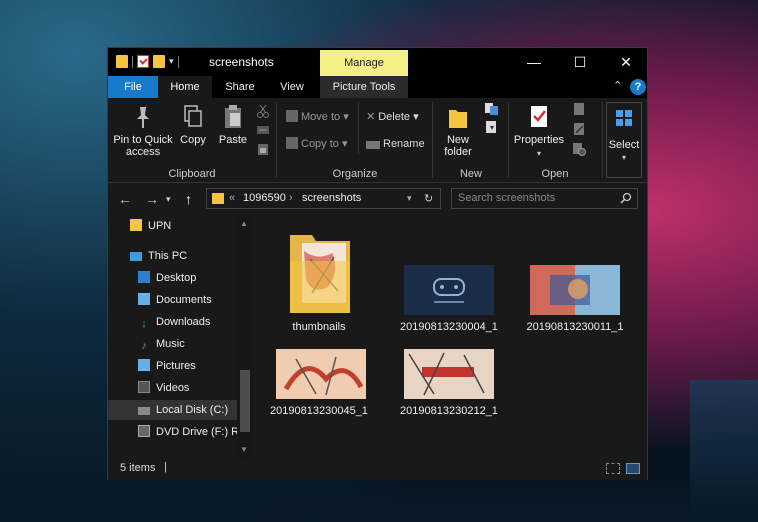  I want to click on scroll-up-icon: ▲, so click(244, 223).